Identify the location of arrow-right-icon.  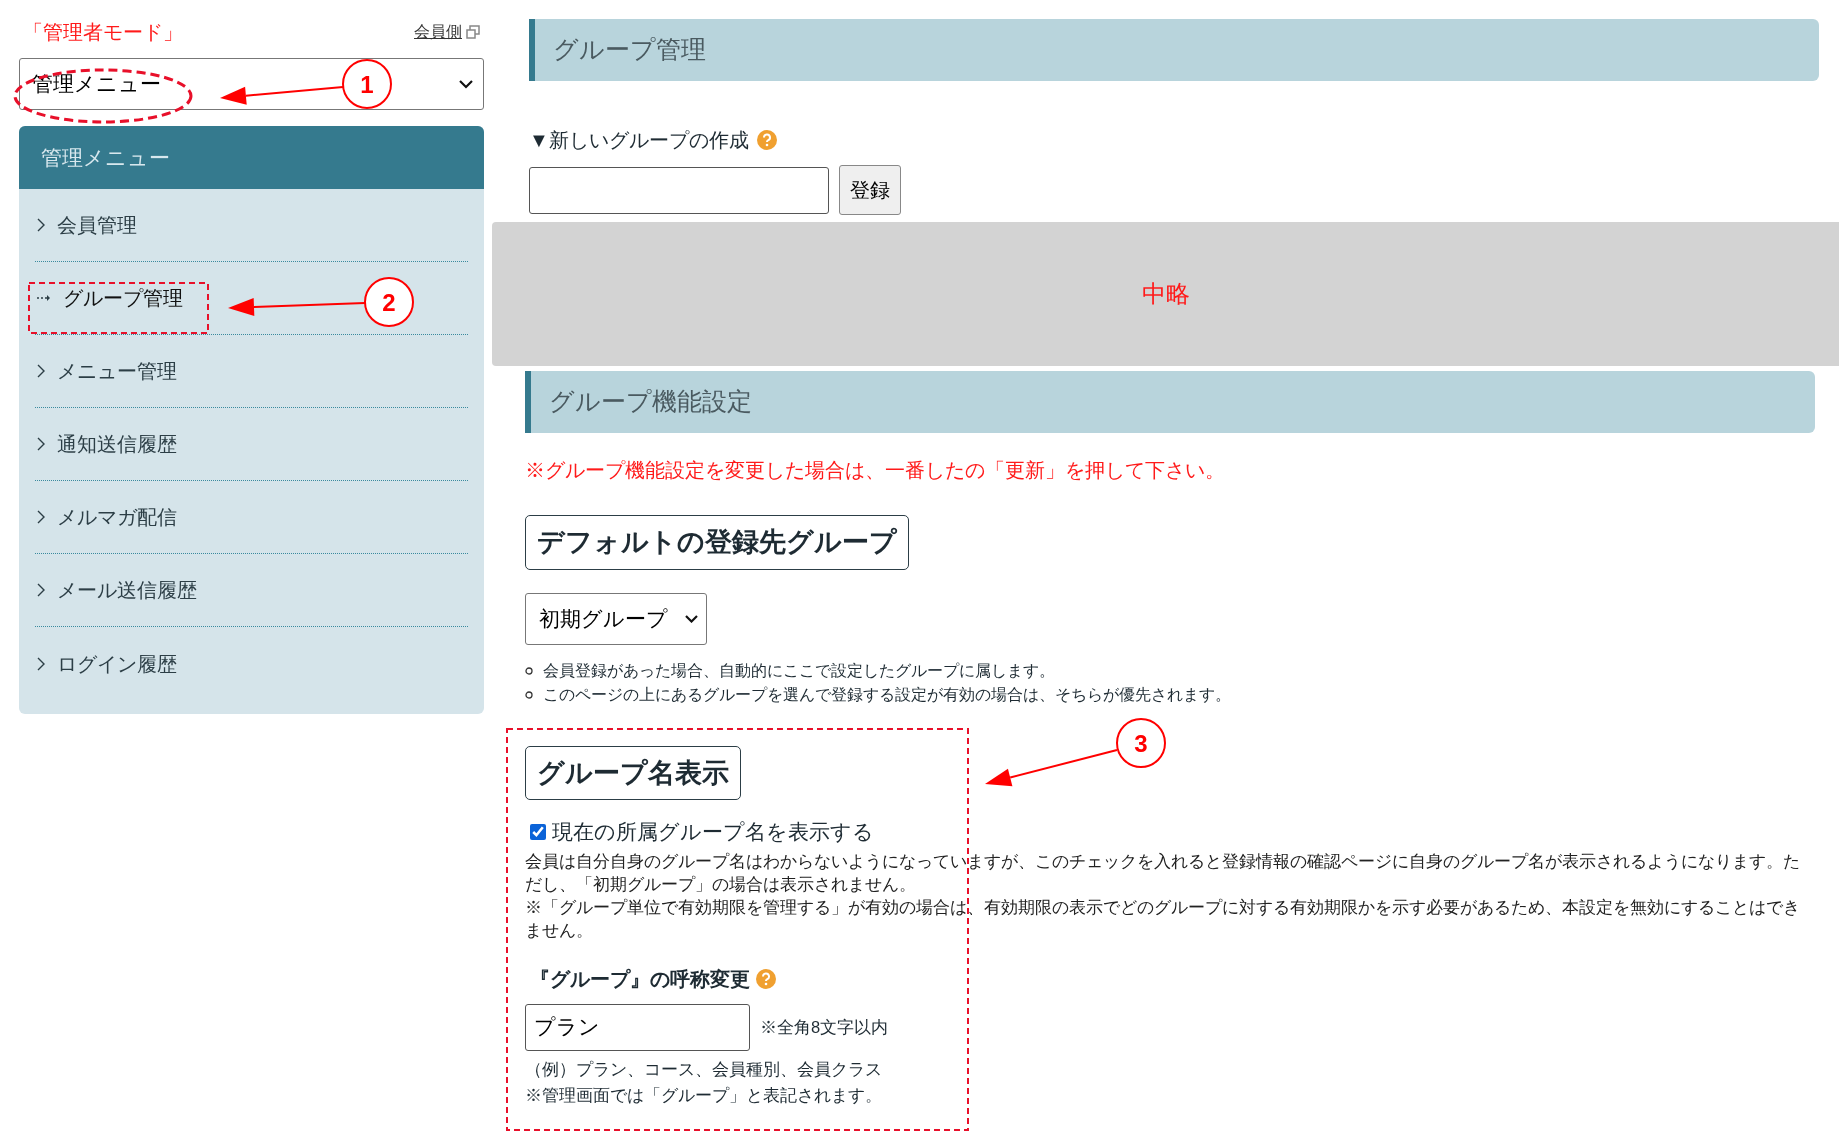
(44, 298).